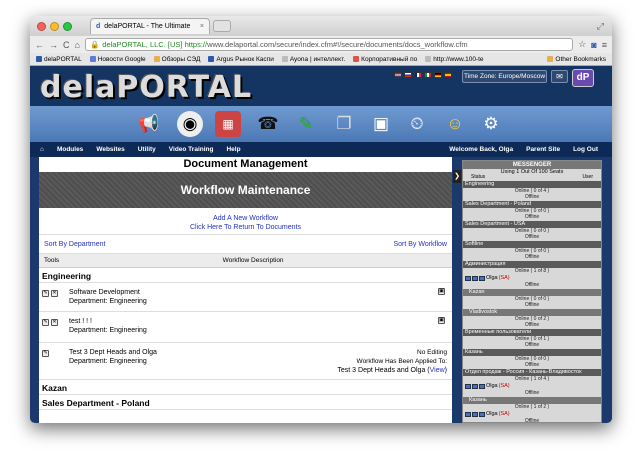  What do you see at coordinates (54, 26) in the screenshot?
I see `minimize-window-button` at bounding box center [54, 26].